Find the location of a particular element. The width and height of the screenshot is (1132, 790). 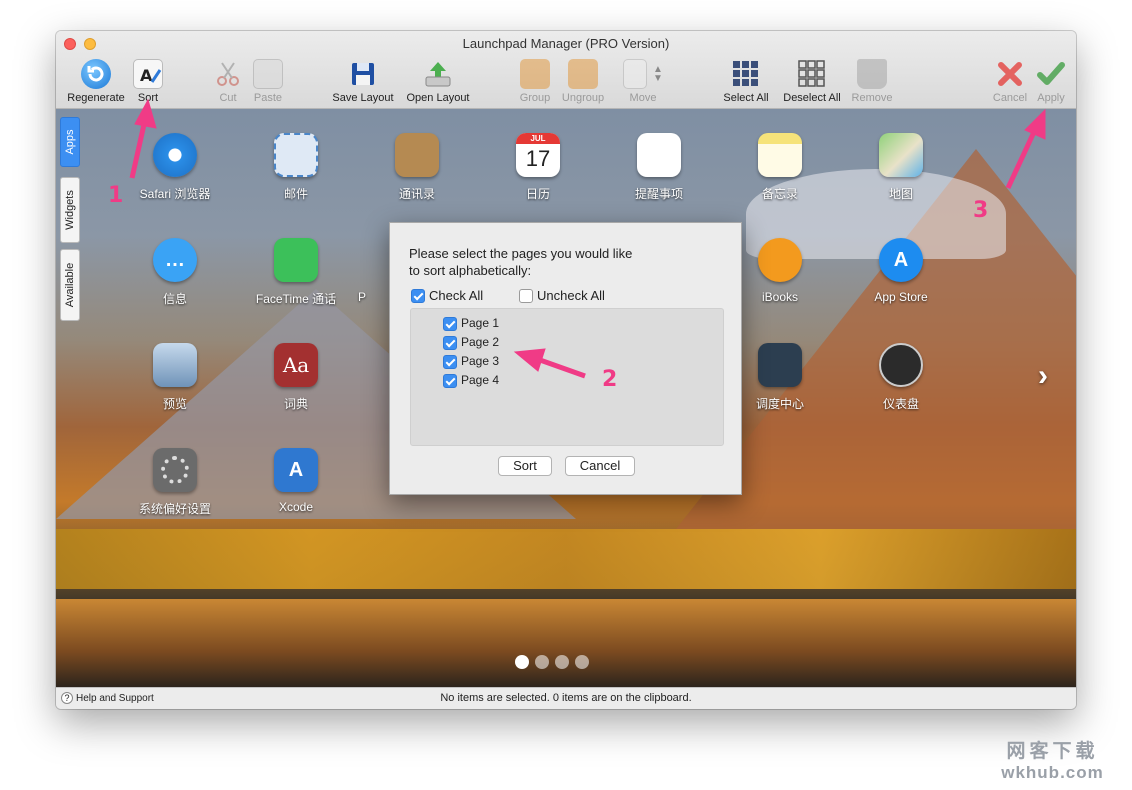

annotation-step-2: 2 is located at coordinates (610, 379).